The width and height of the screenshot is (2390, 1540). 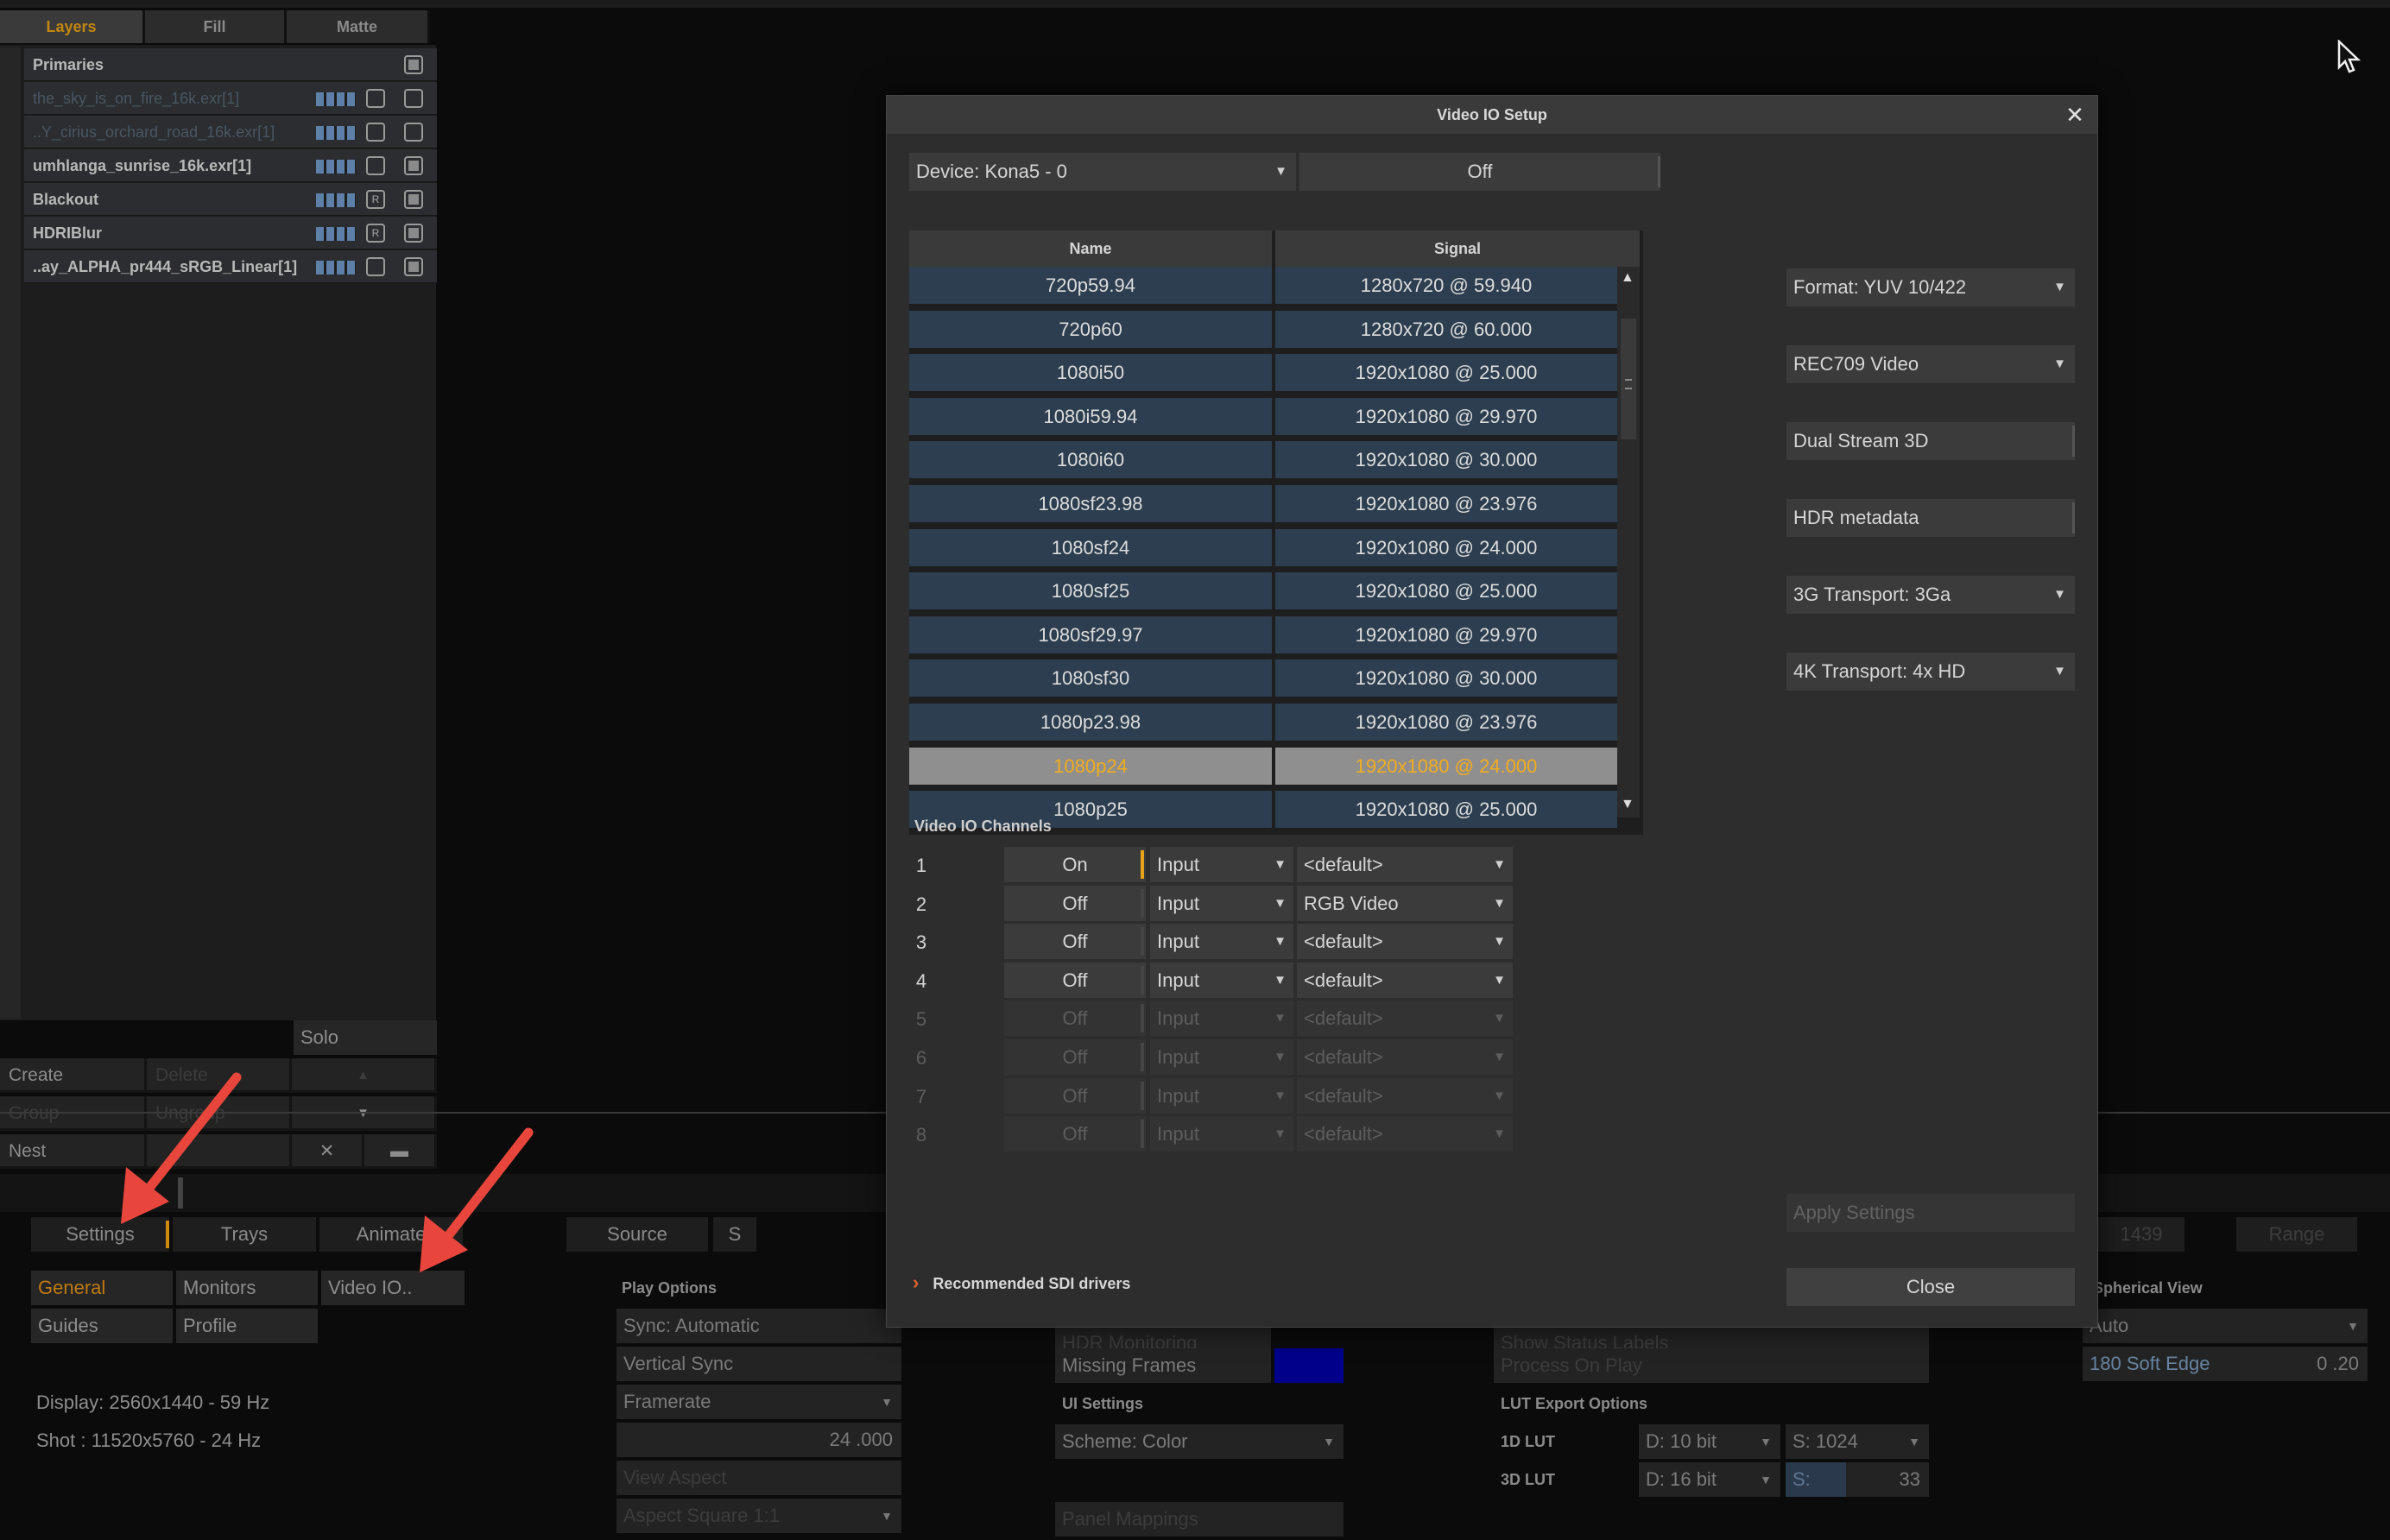 What do you see at coordinates (1263, 460) in the screenshot?
I see `format-row: 1080i60 1920x1080 @ 30.000` at bounding box center [1263, 460].